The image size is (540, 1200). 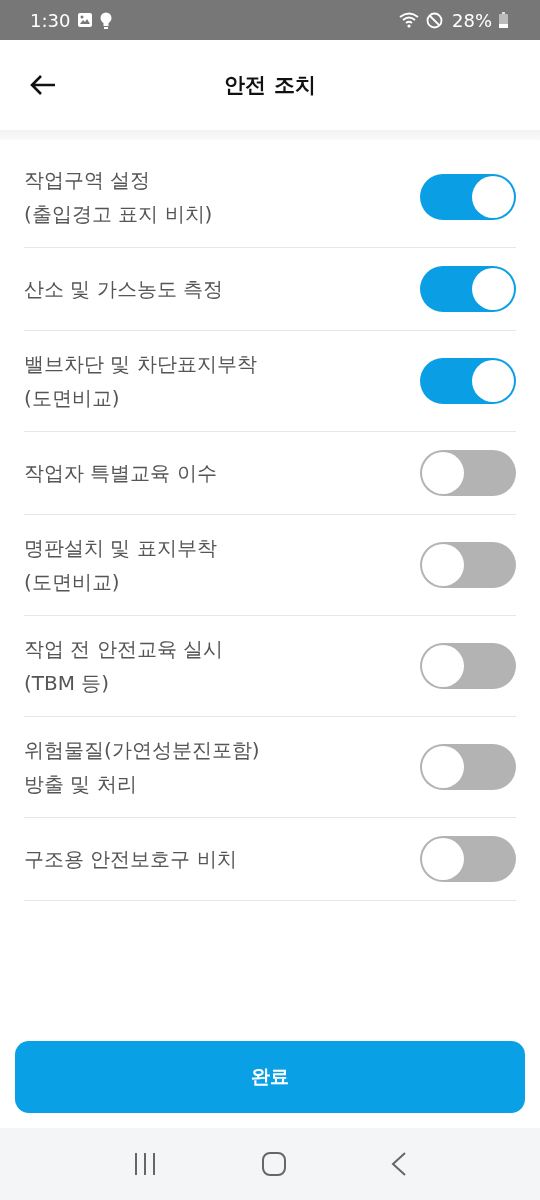 I want to click on item-label: 위험물질(가연성분진포함) 방출 및 처리, so click(x=142, y=767).